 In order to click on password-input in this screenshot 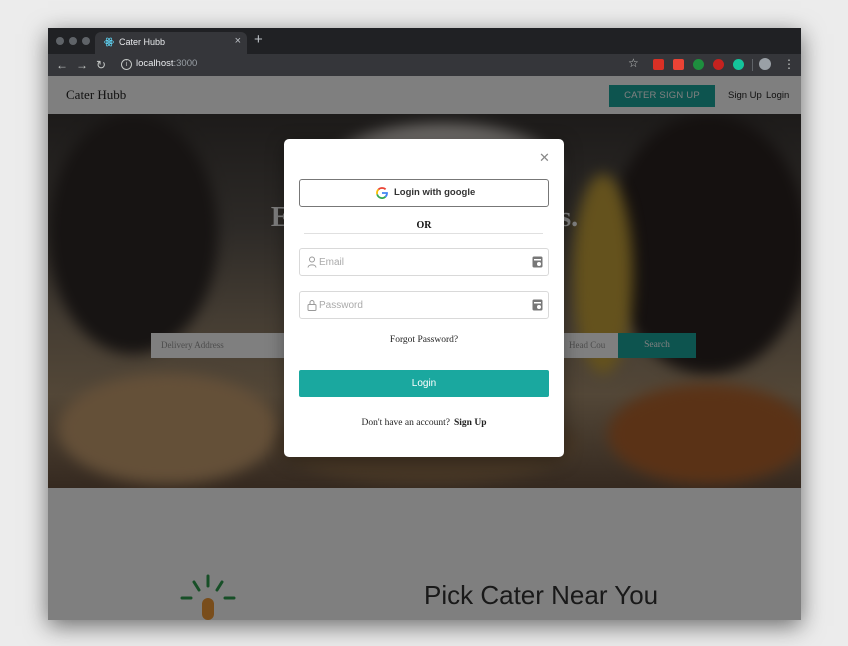, I will do `click(421, 305)`.